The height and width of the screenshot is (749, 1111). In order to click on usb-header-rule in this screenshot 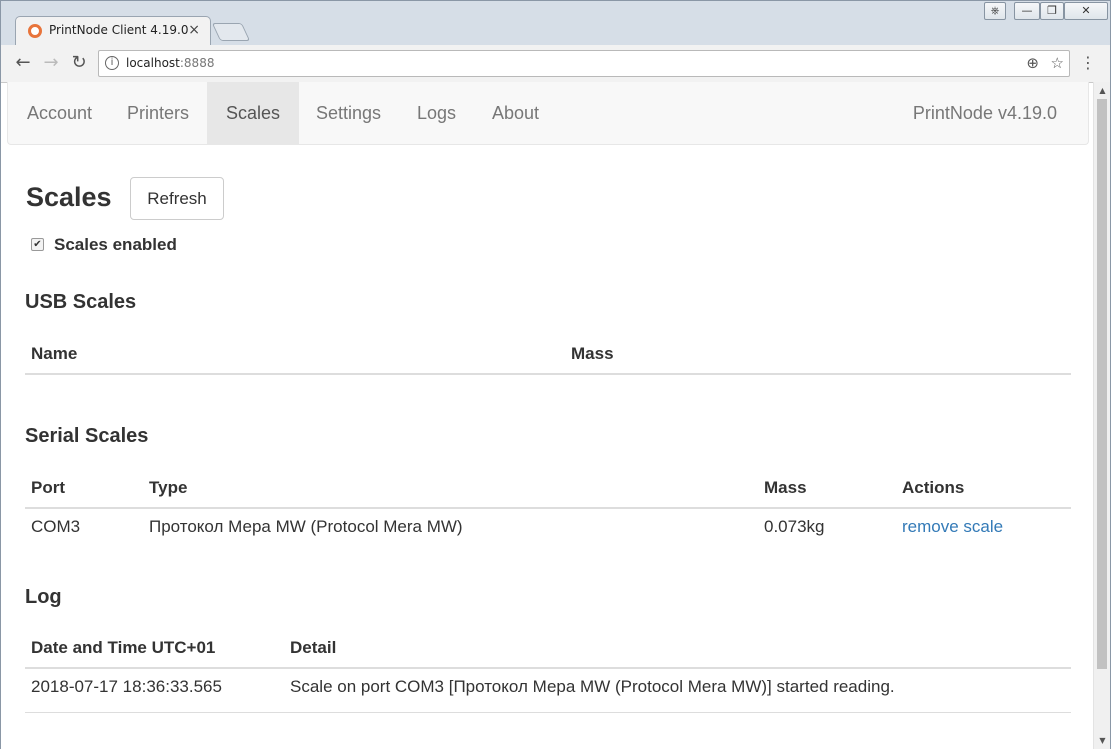, I will do `click(548, 374)`.